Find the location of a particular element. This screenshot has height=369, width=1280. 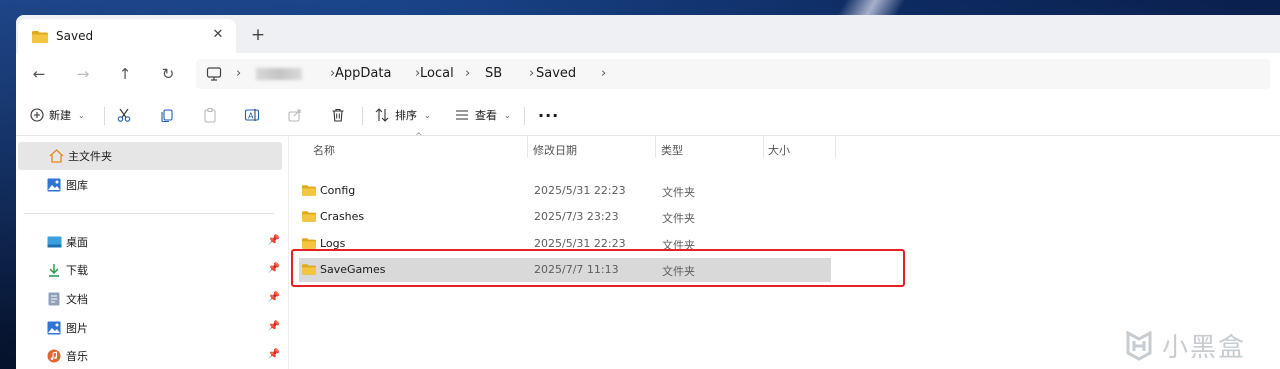

new-label: 新建 is located at coordinates (60, 115).